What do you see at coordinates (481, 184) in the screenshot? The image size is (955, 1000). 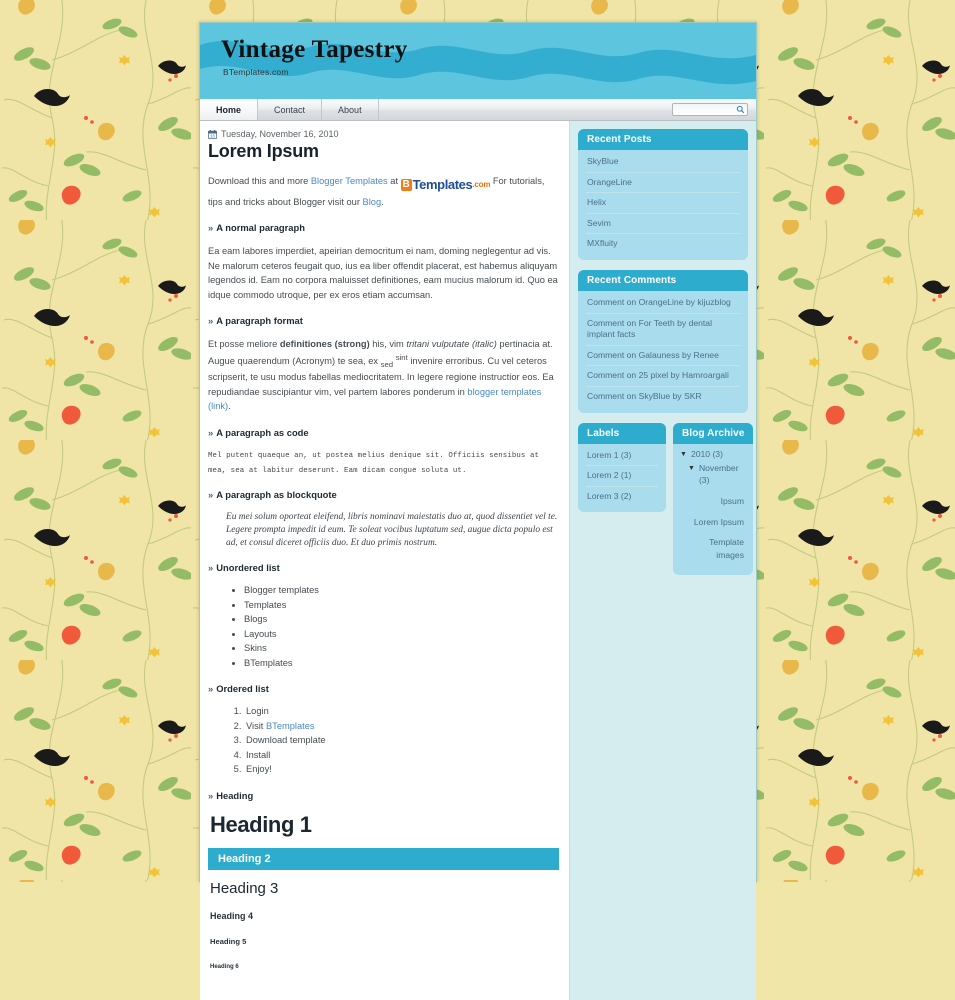 I see `btemplates-com: .com` at bounding box center [481, 184].